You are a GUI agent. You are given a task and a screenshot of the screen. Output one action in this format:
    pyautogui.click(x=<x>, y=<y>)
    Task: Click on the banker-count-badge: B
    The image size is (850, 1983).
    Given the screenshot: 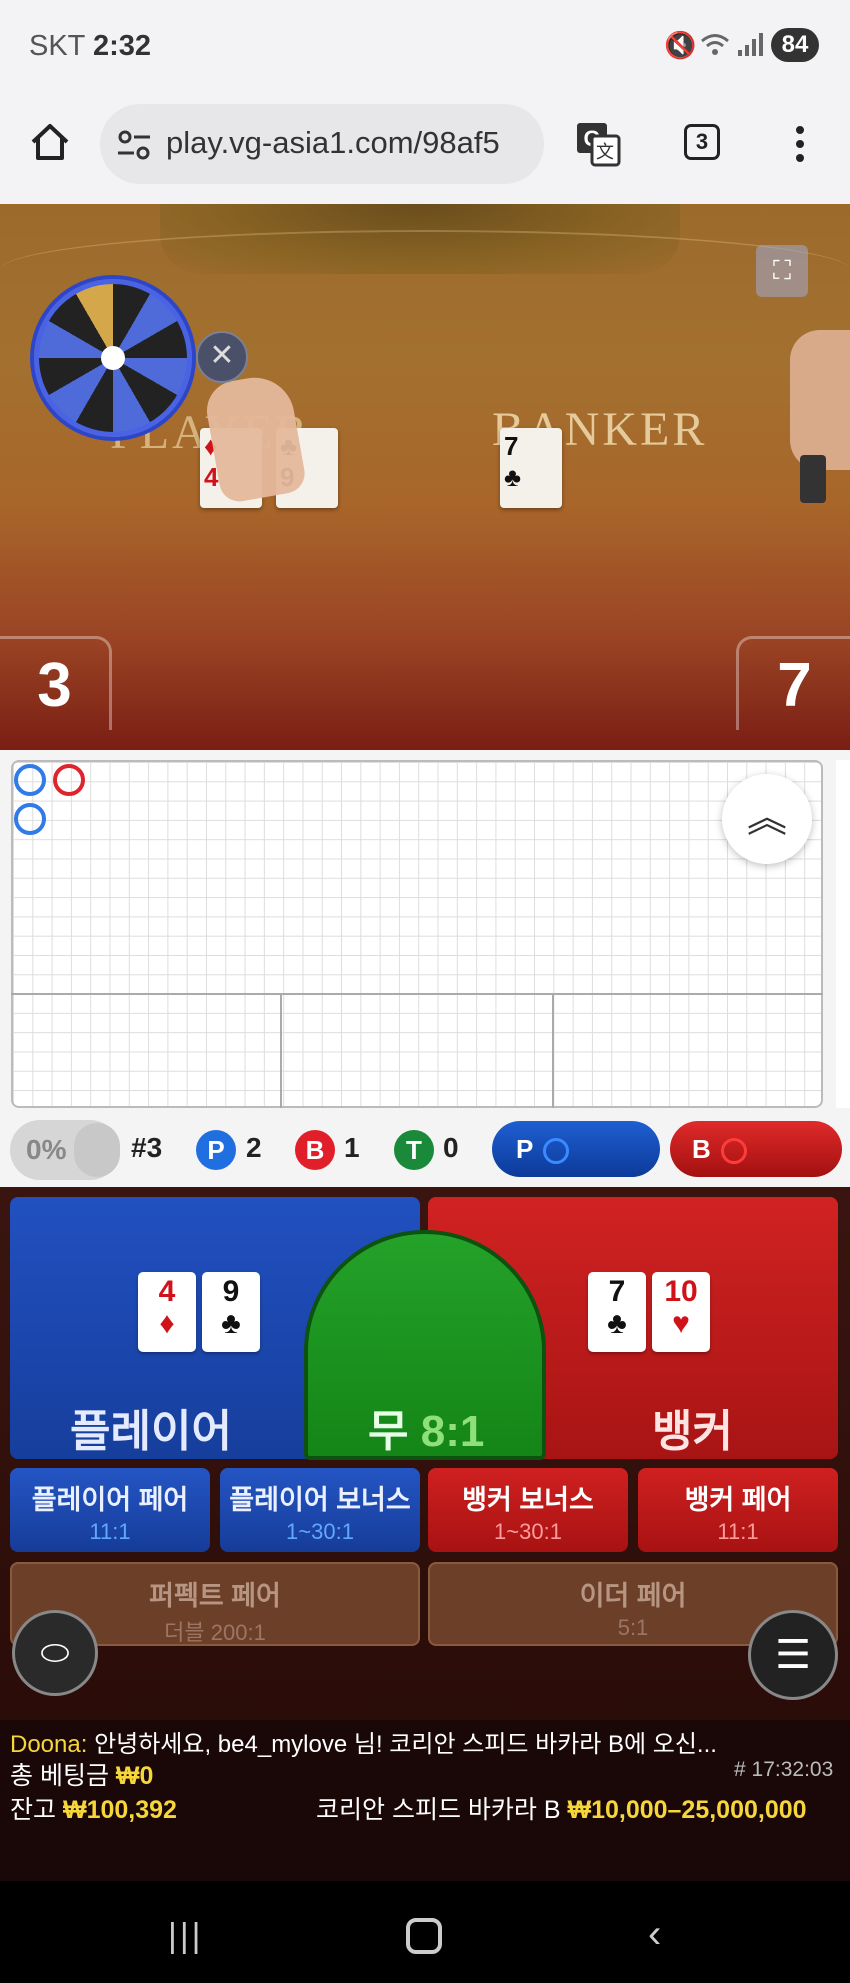 What is the action you would take?
    pyautogui.click(x=315, y=1150)
    